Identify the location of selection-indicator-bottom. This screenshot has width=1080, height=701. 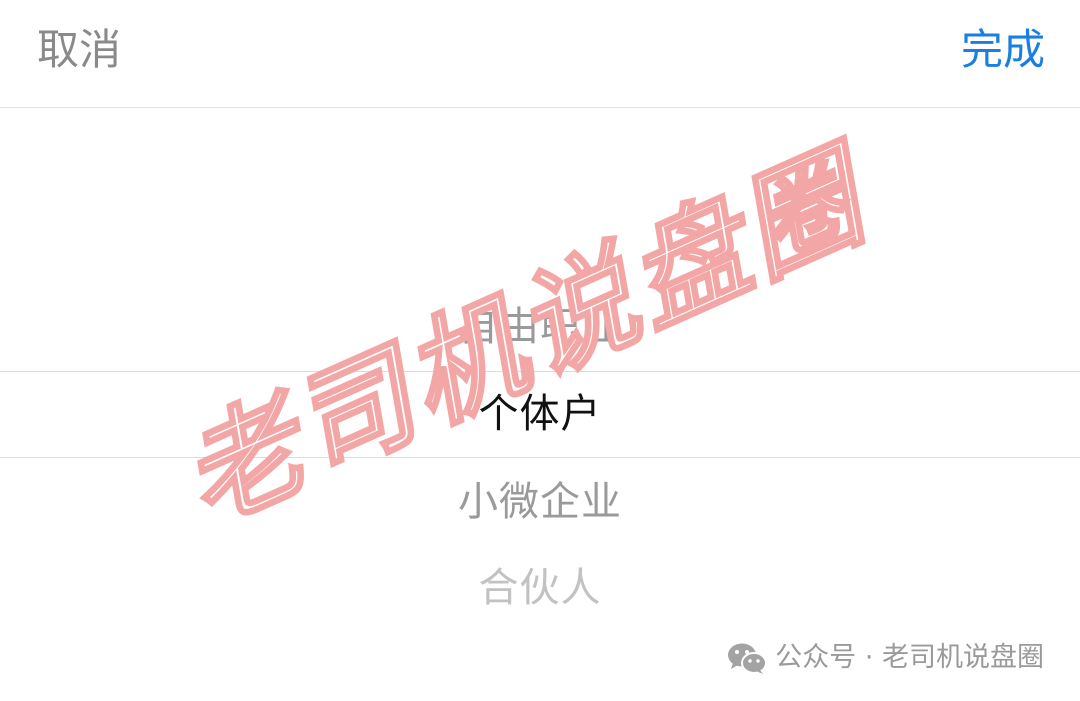
(540, 457).